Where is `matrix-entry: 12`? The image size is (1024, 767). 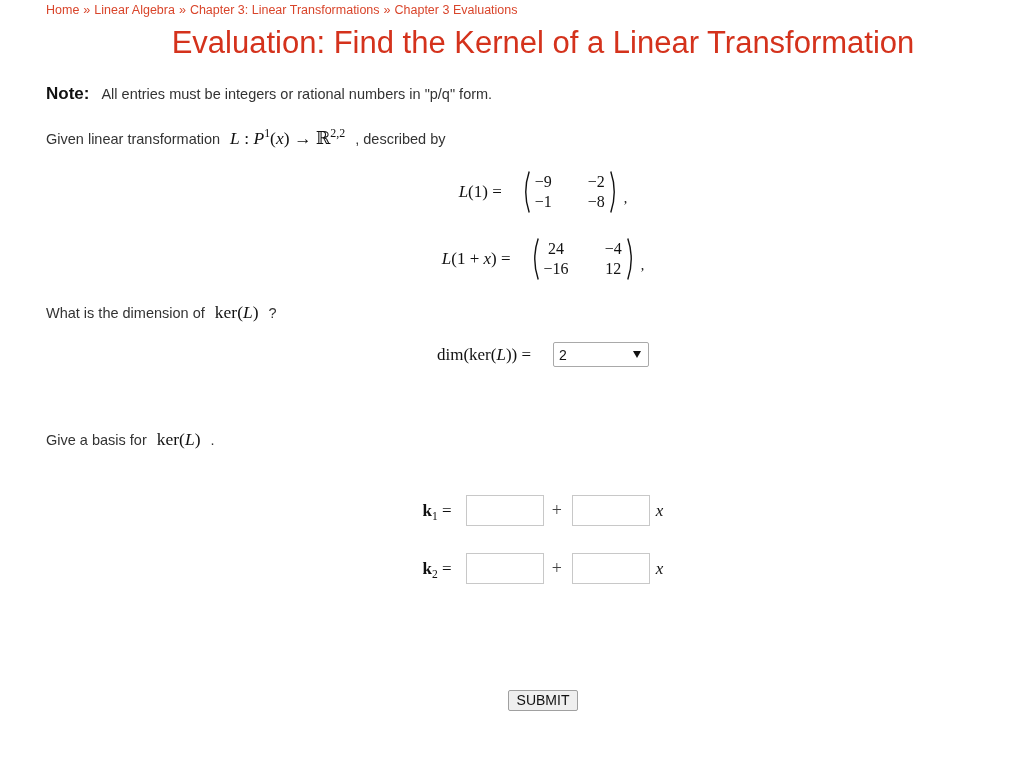 matrix-entry: 12 is located at coordinates (613, 269).